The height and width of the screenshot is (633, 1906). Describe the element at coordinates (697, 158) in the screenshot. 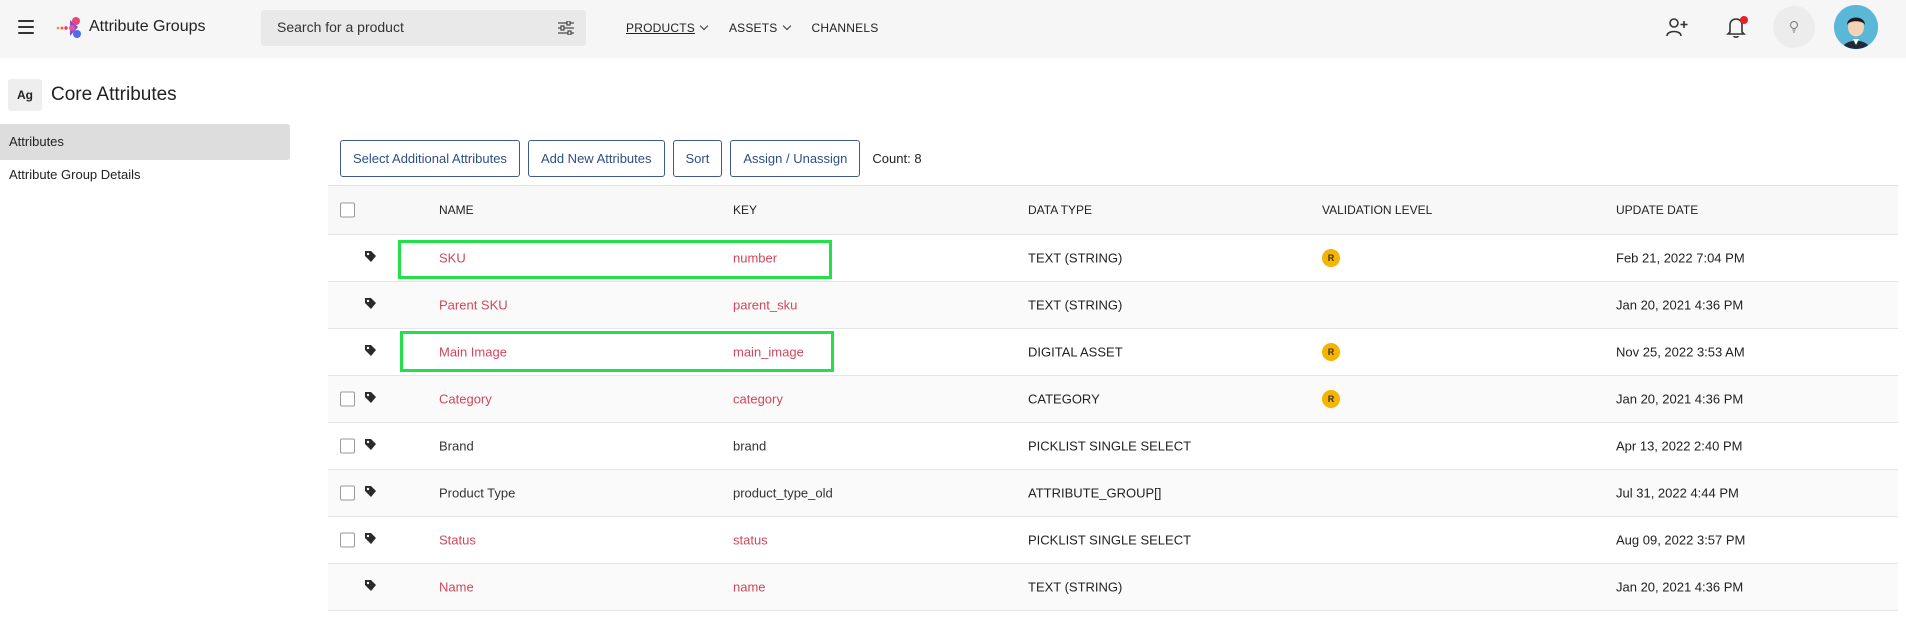

I see `sort-button: Sort` at that location.